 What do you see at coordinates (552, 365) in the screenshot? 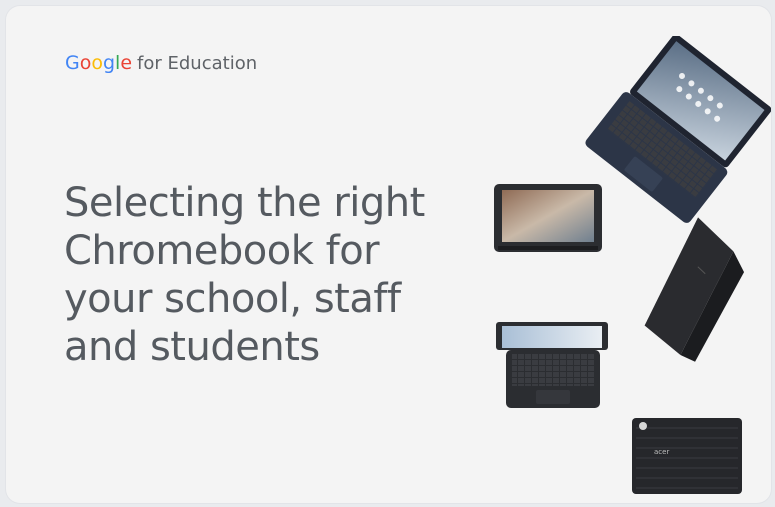
I see `chromebook-open-front` at bounding box center [552, 365].